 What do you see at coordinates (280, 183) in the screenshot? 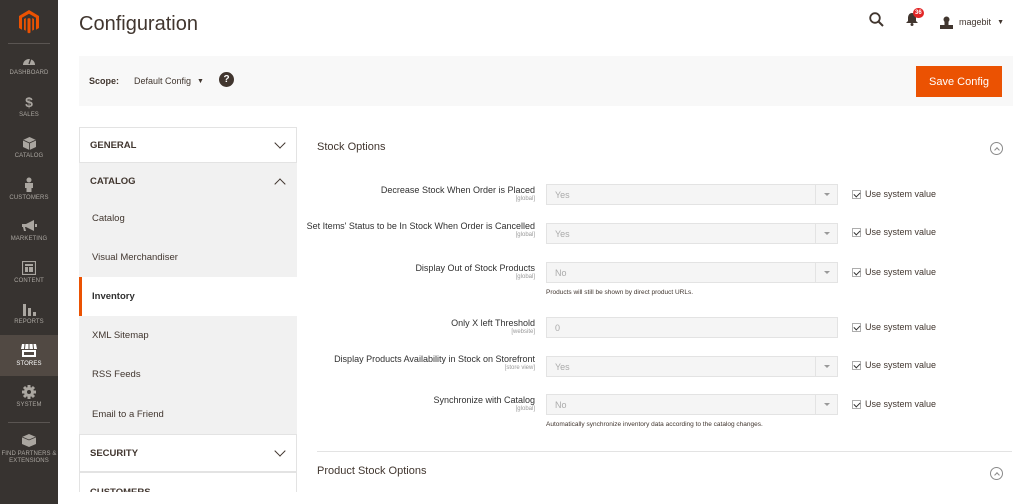
I see `chevron-up-icon` at bounding box center [280, 183].